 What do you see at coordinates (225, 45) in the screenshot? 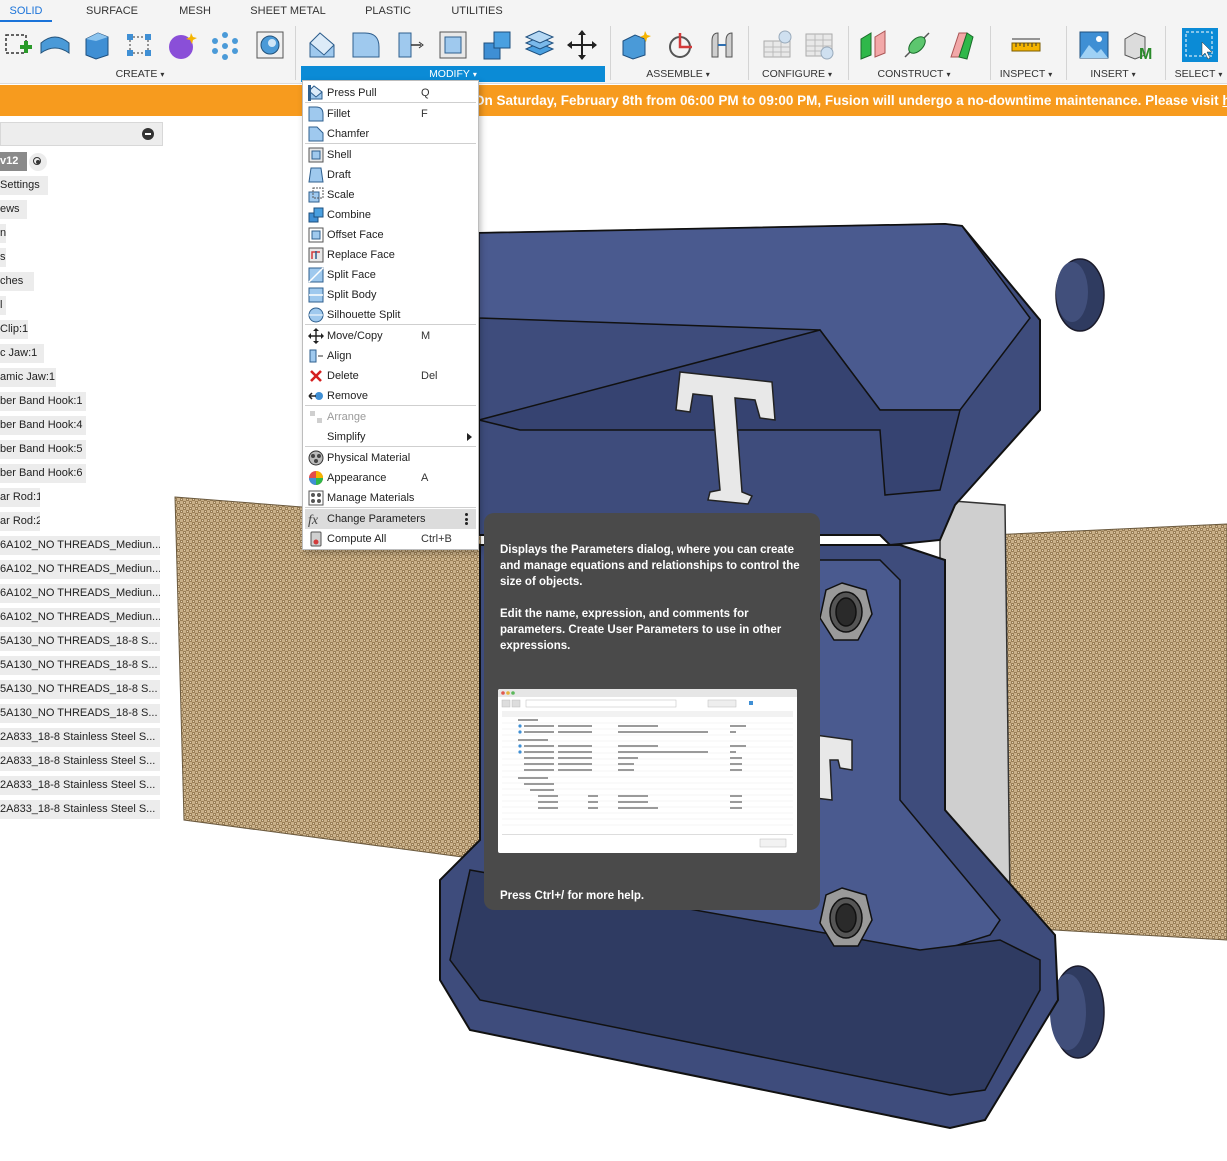
I see `pattern-button` at bounding box center [225, 45].